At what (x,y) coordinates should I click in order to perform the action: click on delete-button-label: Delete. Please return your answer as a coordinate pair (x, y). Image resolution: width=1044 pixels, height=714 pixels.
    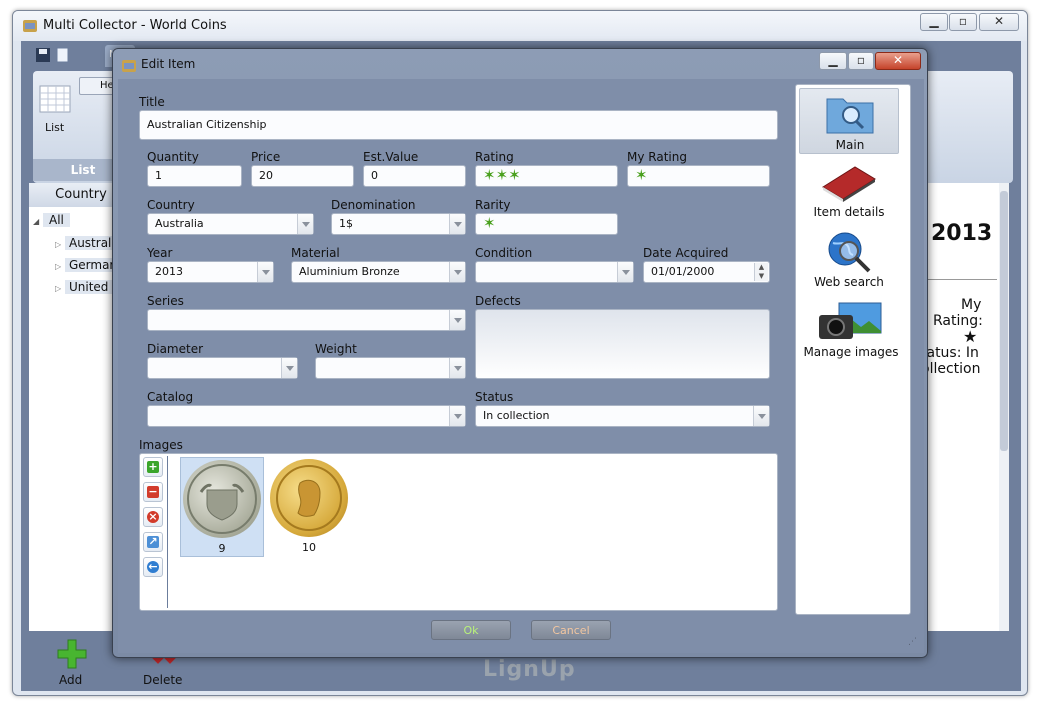
    Looking at the image, I should click on (162, 680).